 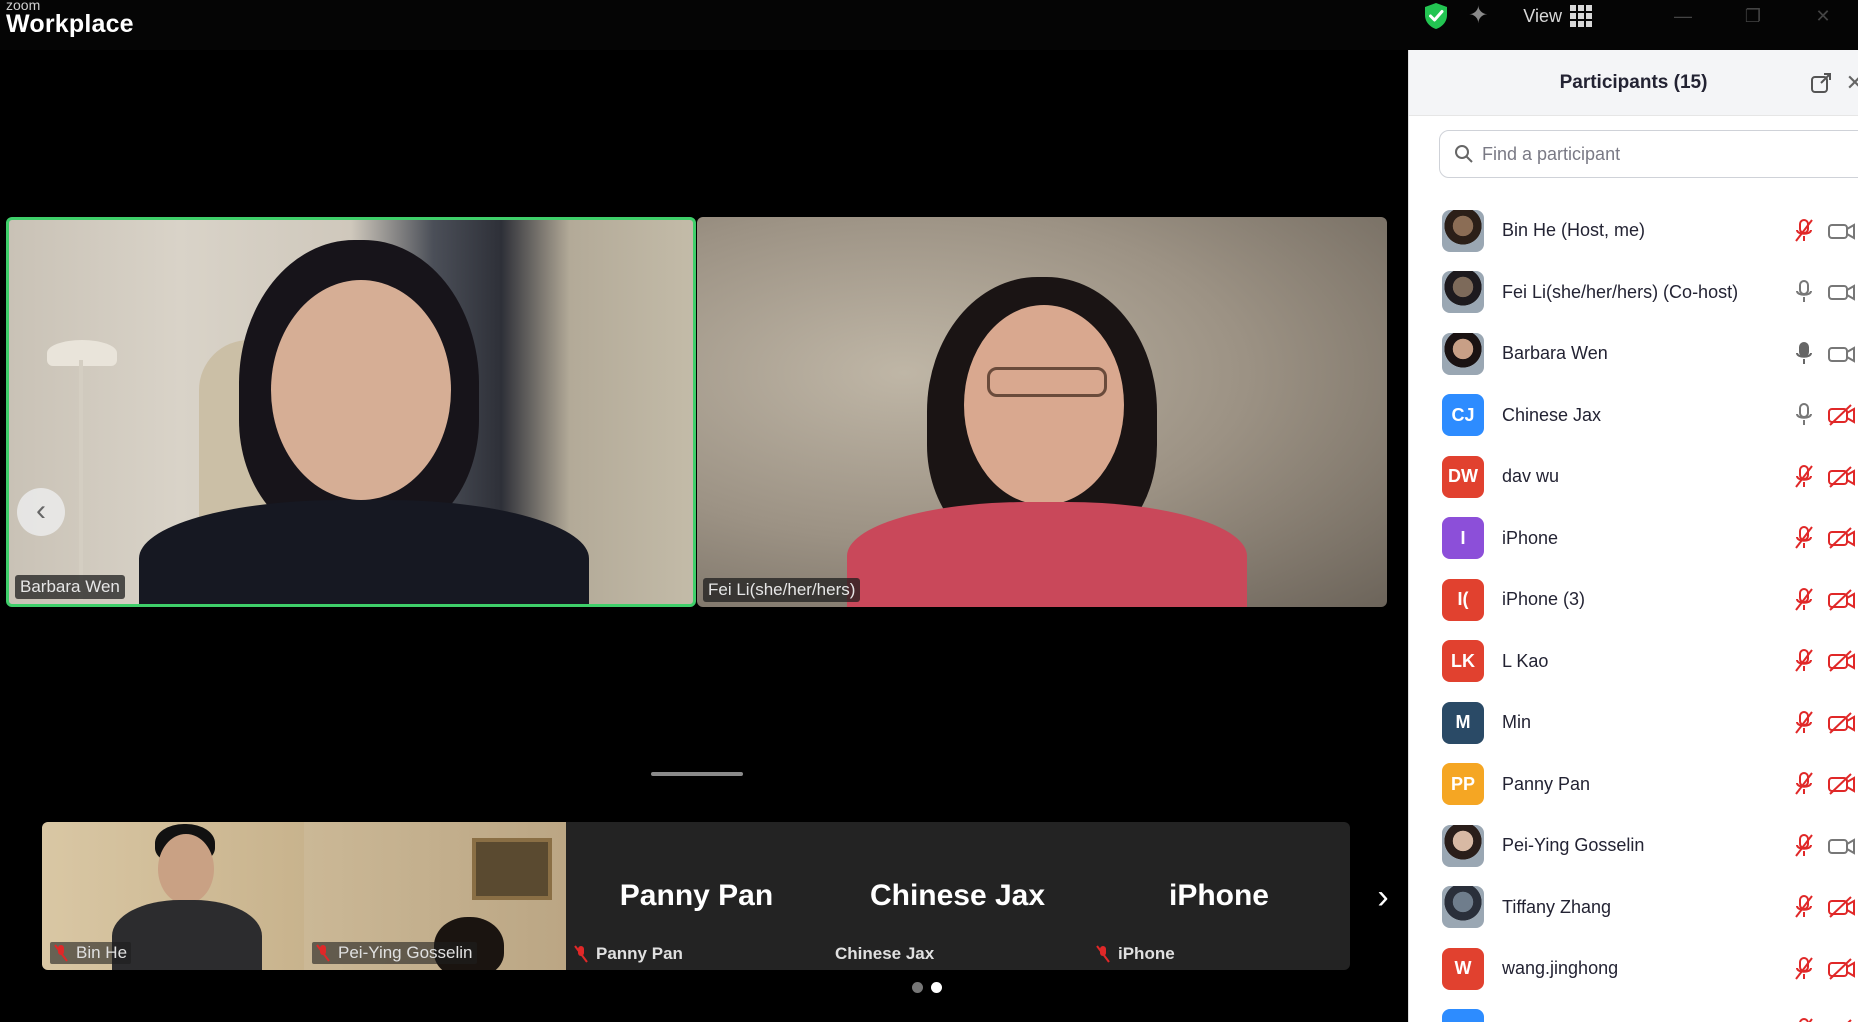 What do you see at coordinates (697, 774) in the screenshot?
I see `gallery-resize-handle` at bounding box center [697, 774].